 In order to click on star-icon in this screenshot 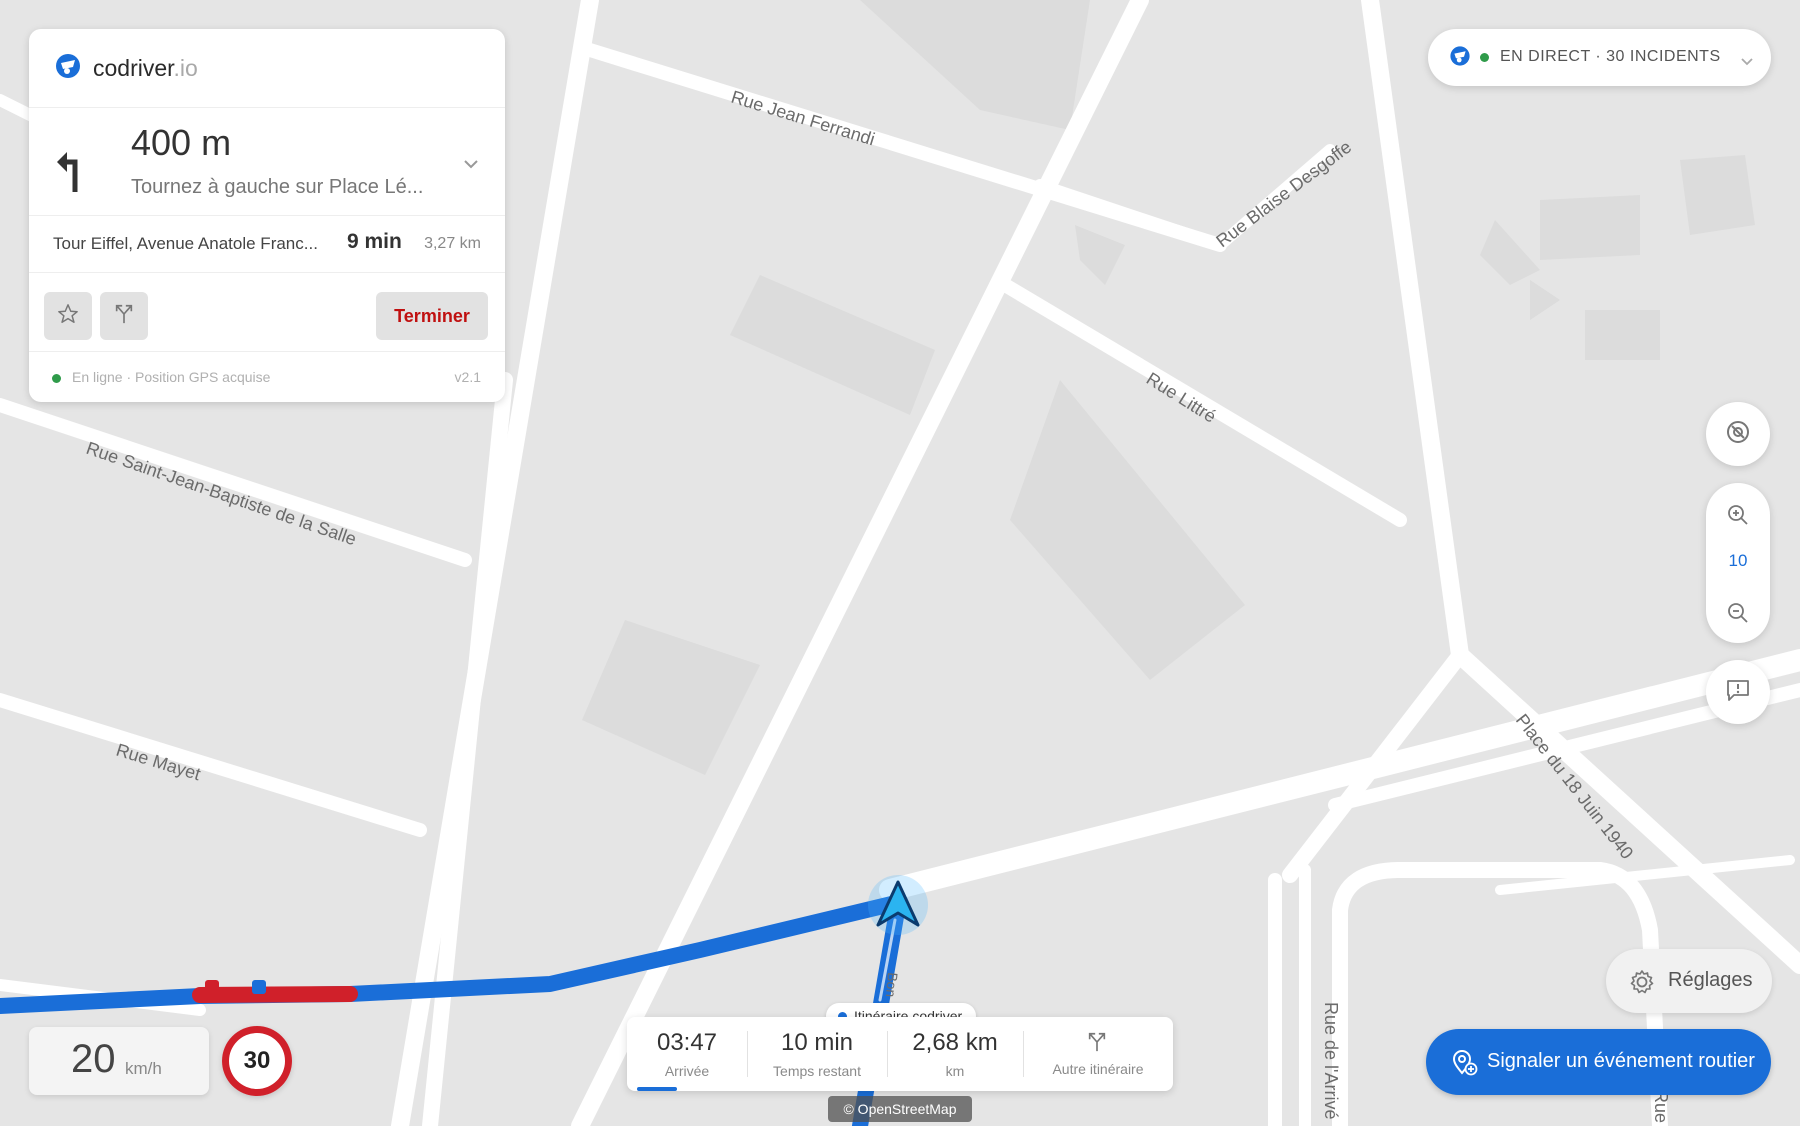, I will do `click(68, 316)`.